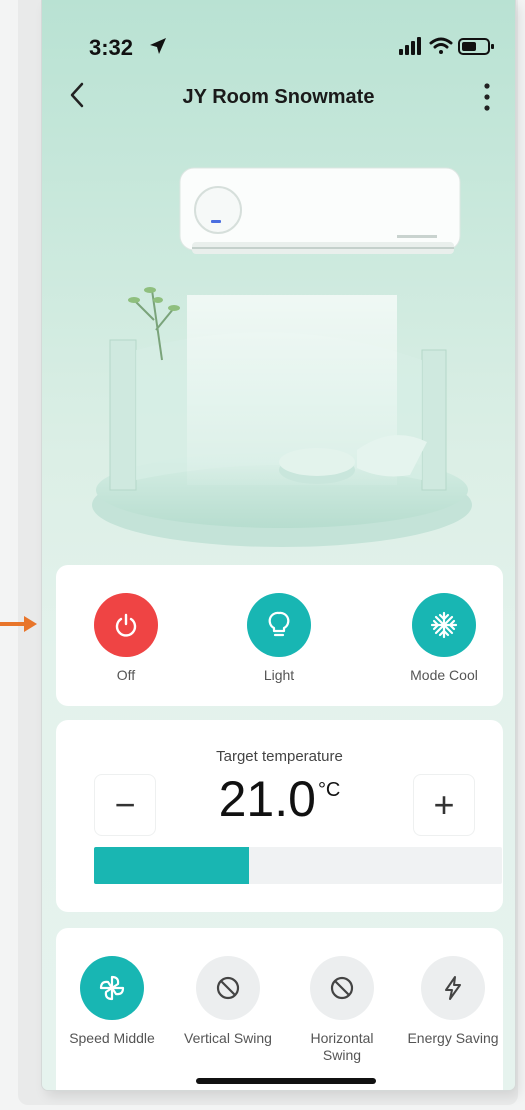 This screenshot has width=525, height=1110. I want to click on light-label: Light, so click(279, 675).